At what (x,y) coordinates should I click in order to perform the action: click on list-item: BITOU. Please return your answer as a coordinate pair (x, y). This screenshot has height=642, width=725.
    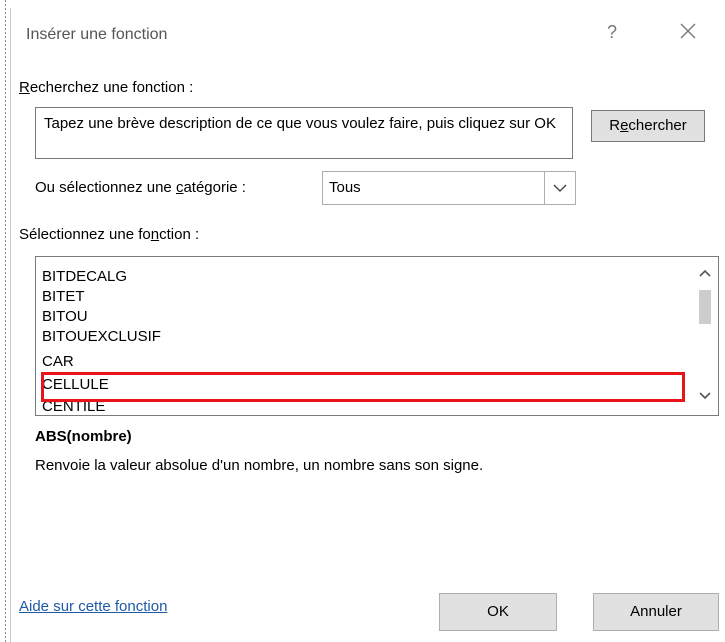
    Looking at the image, I should click on (65, 317).